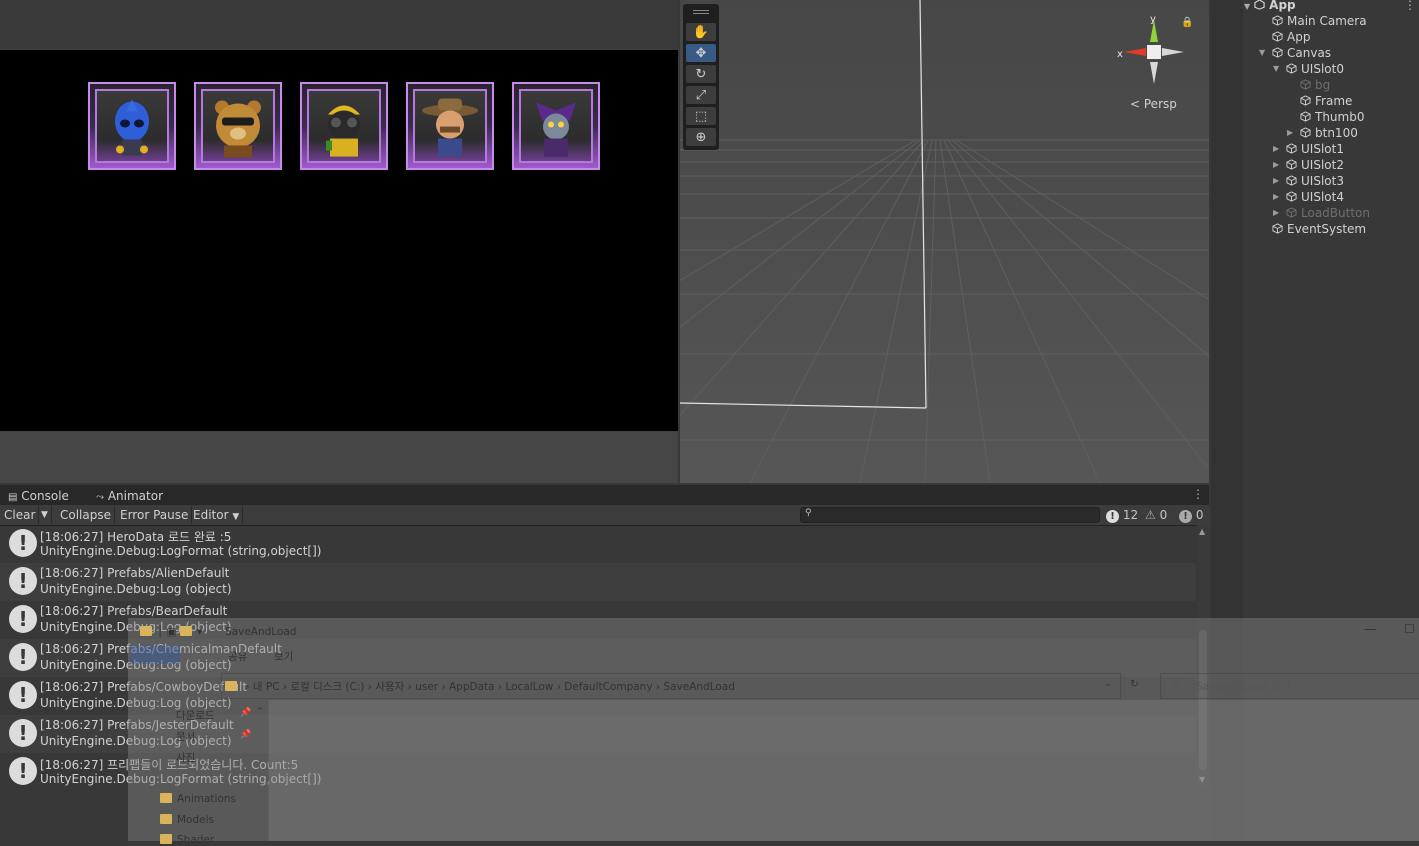 This screenshot has height=846, width=1419. I want to click on hierarchy-item-eventsystem: EventSystem, so click(1319, 229).